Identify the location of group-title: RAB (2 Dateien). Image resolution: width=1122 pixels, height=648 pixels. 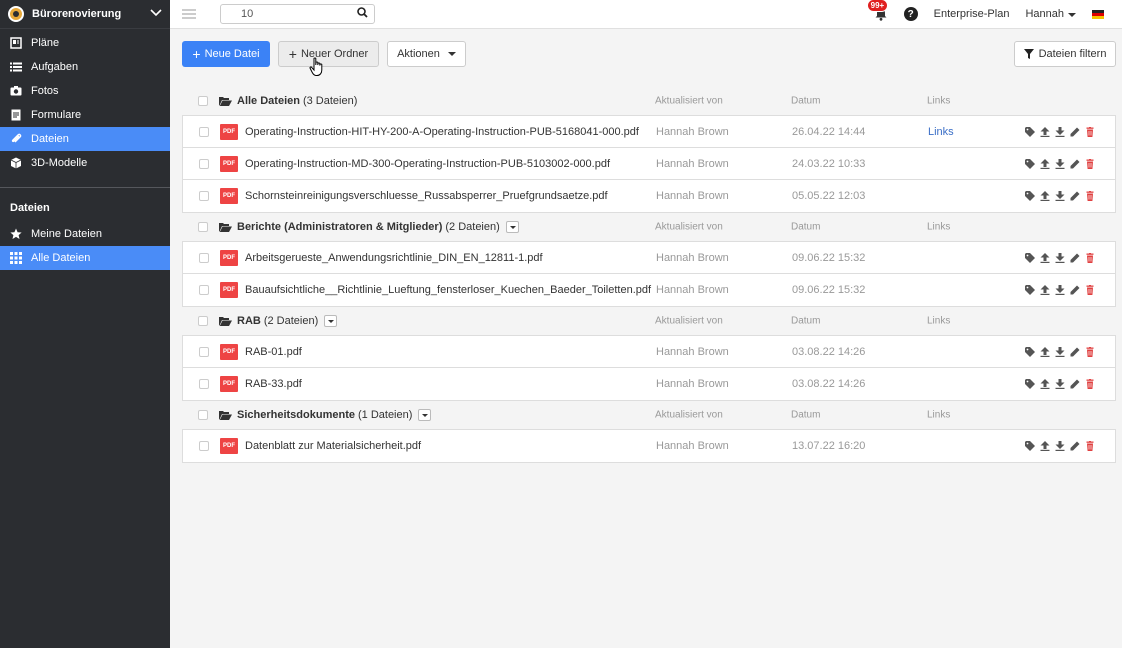
(287, 321).